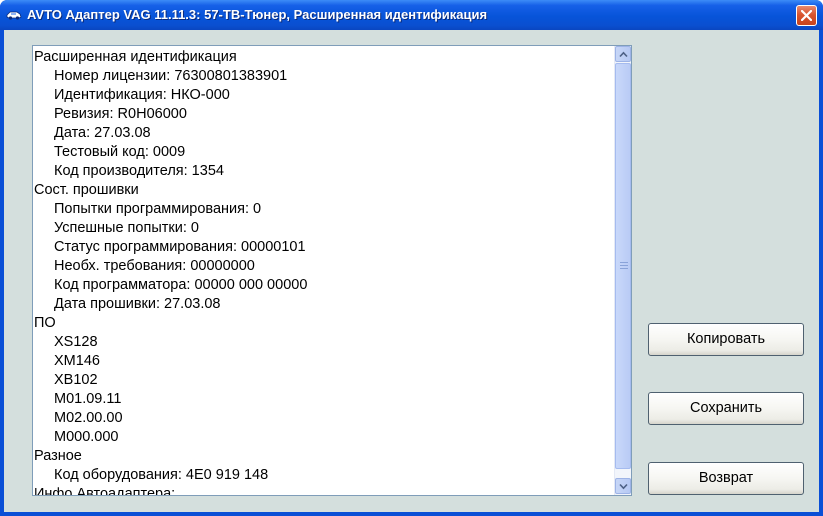  I want to click on list-item: Успешные попытки: 0, so click(324, 228).